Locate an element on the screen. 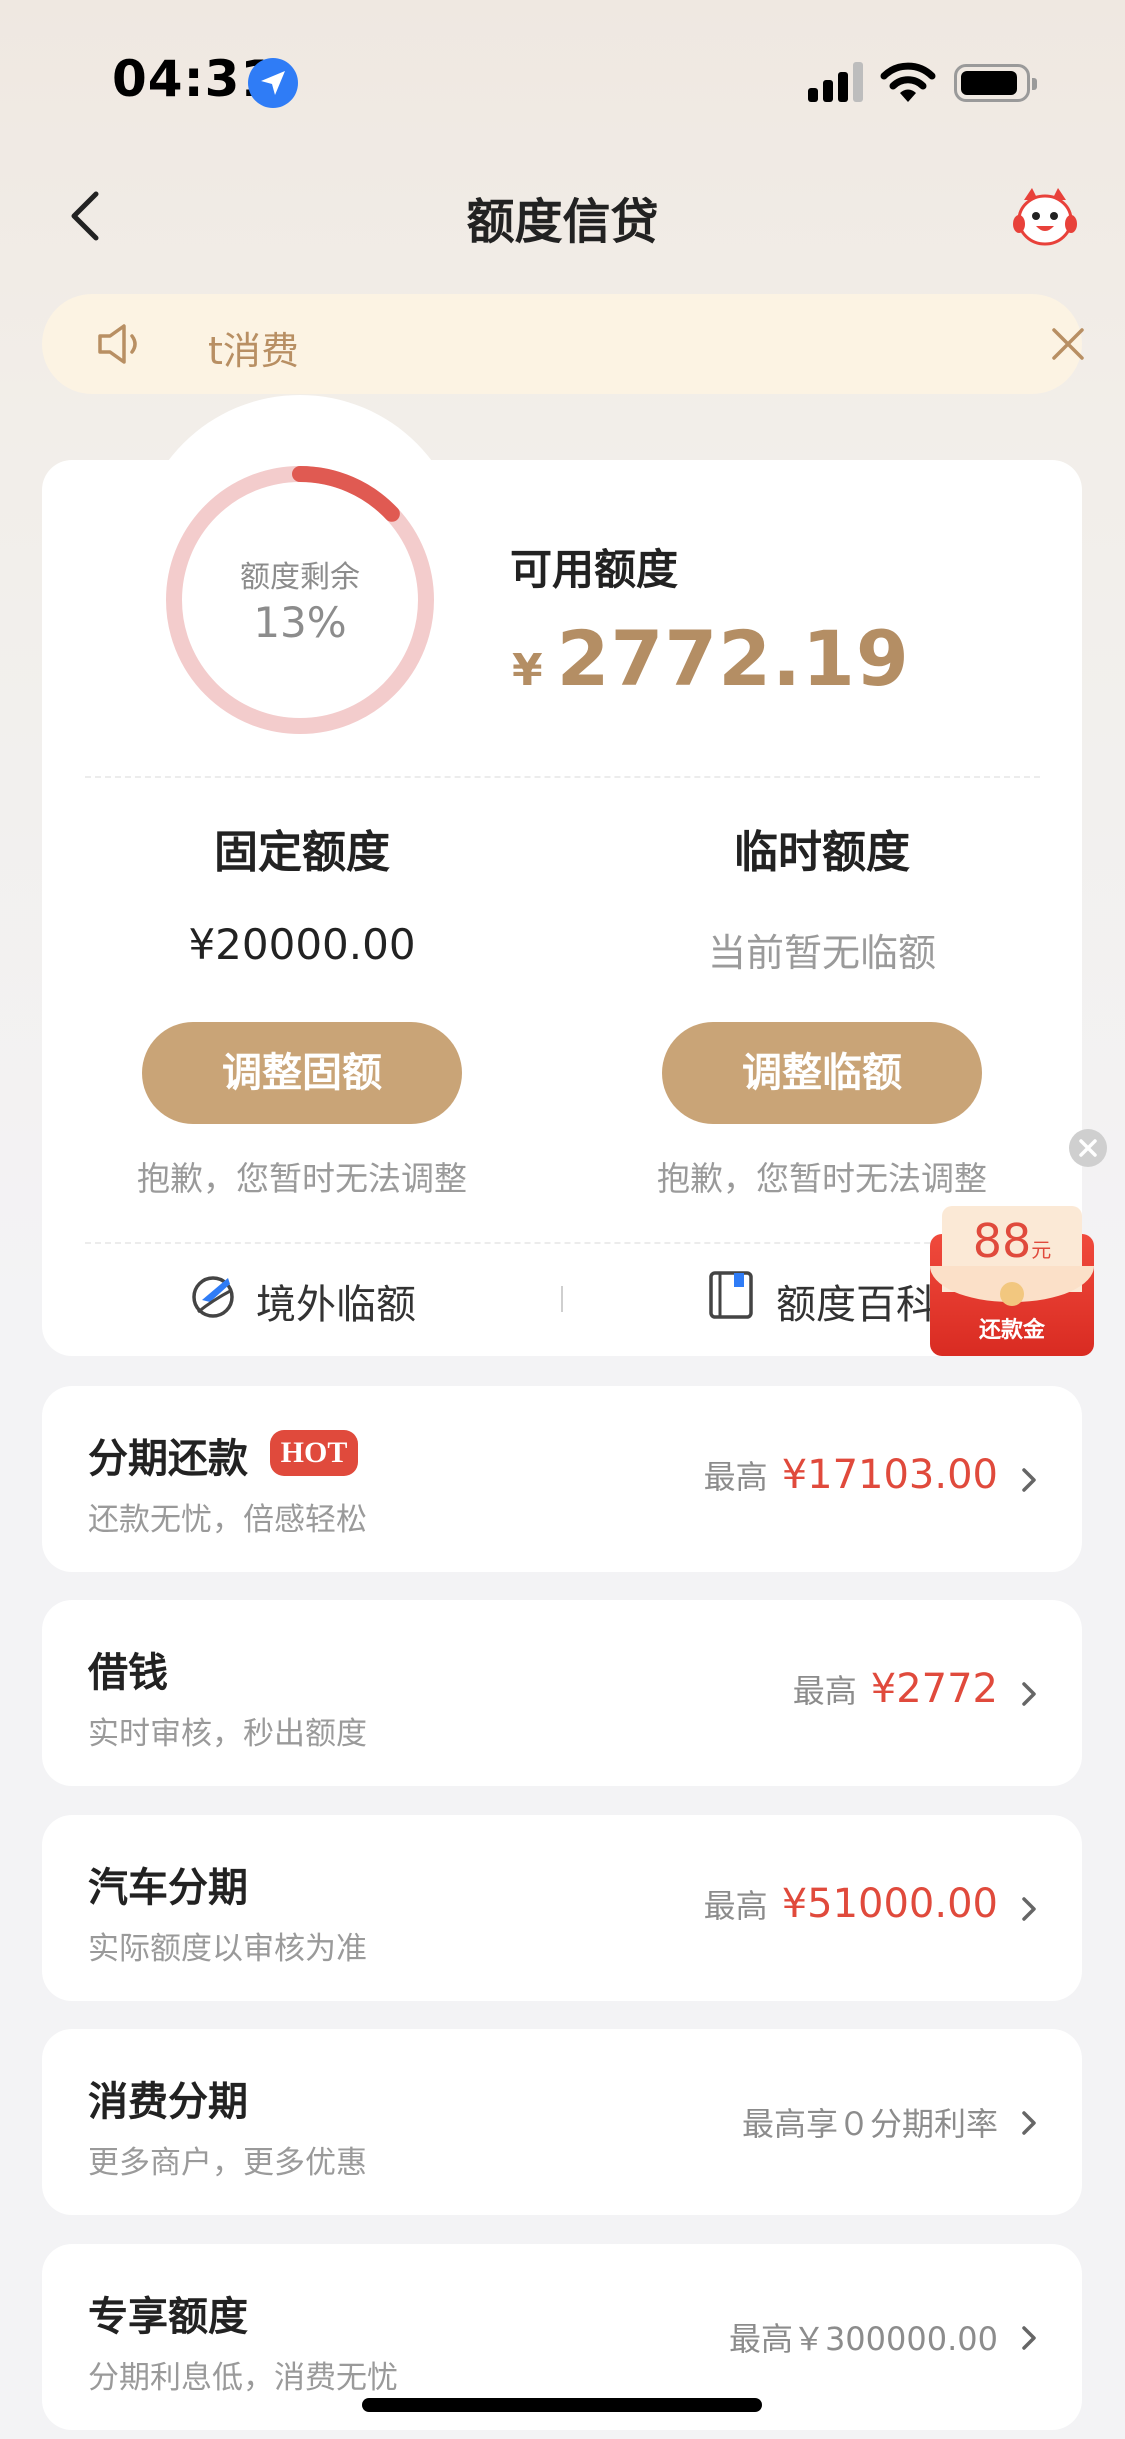  fixed-credit-value: ¥20000.00 is located at coordinates (302, 944).